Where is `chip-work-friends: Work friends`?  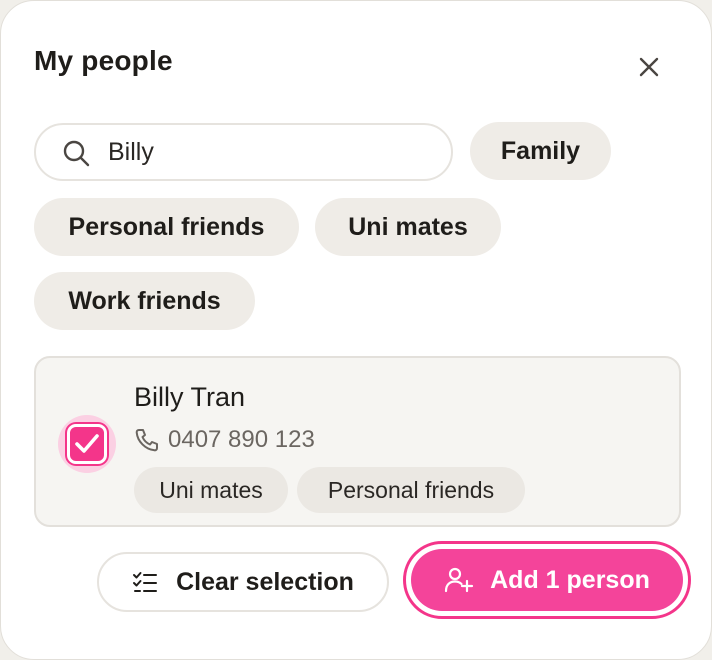
chip-work-friends: Work friends is located at coordinates (144, 301).